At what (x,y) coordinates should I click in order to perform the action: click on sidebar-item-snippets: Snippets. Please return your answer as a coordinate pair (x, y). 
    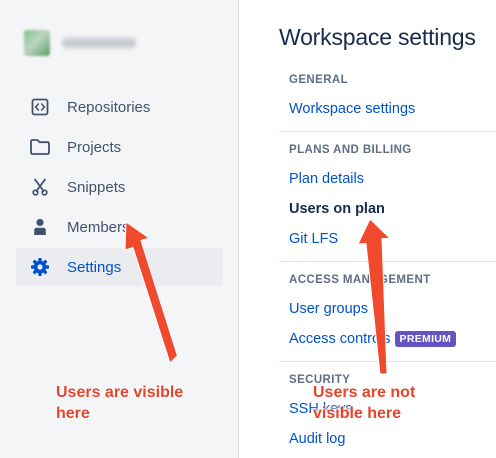
    Looking at the image, I should click on (119, 187).